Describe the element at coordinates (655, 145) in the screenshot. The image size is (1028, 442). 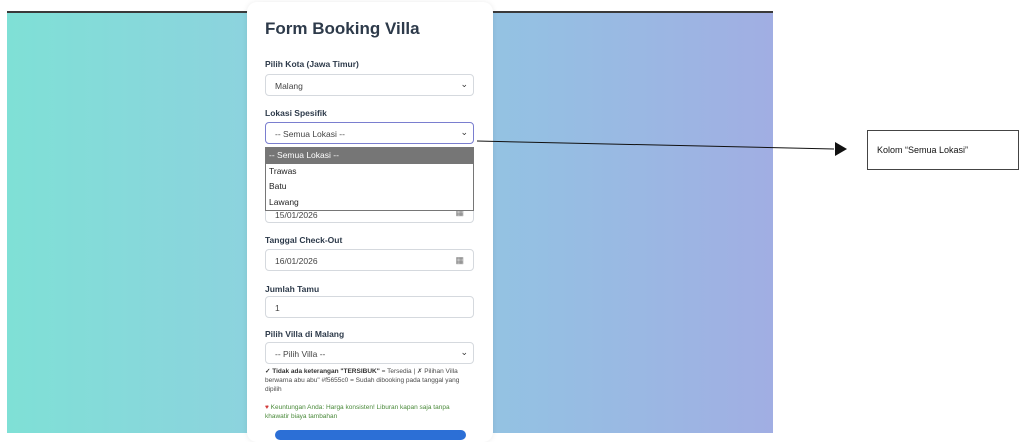
I see `arrow-line` at that location.